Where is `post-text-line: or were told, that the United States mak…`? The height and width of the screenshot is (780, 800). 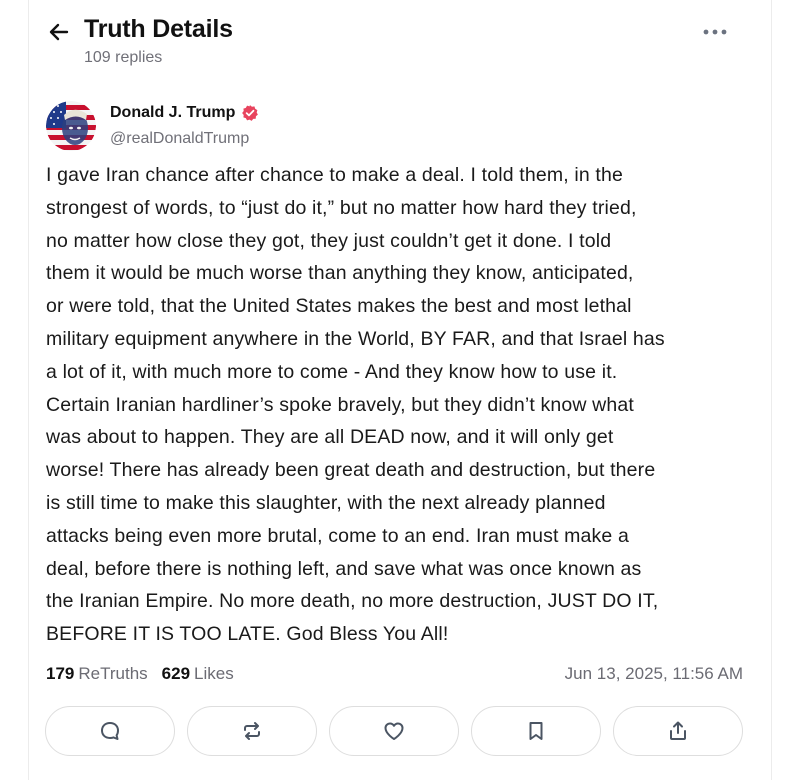 post-text-line: or were told, that the United States mak… is located at coordinates (339, 306).